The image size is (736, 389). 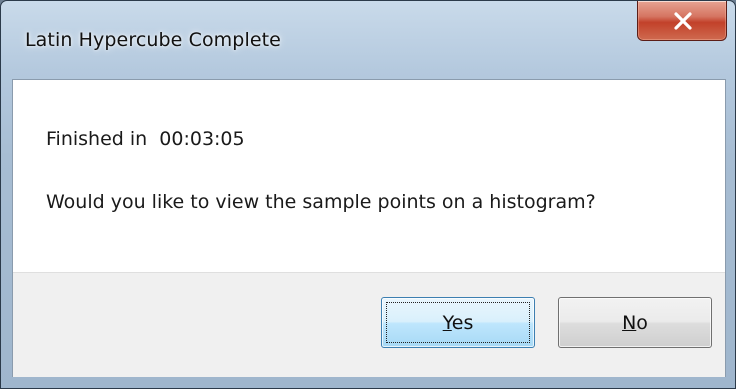 I want to click on close-button, so click(x=682, y=21).